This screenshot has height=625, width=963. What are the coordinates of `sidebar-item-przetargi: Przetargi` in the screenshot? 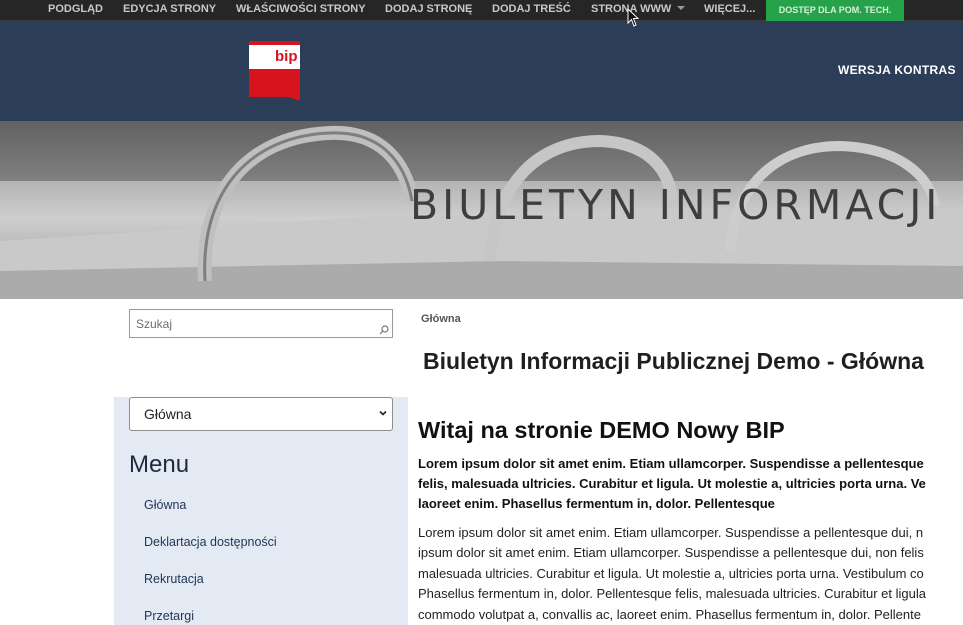 It's located at (169, 616).